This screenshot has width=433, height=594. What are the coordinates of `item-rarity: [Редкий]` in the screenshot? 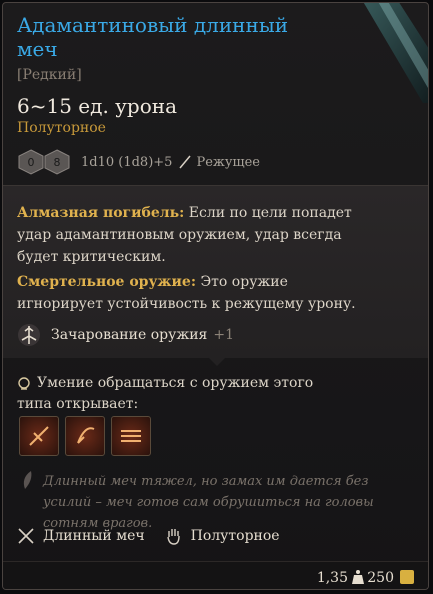 It's located at (49, 75).